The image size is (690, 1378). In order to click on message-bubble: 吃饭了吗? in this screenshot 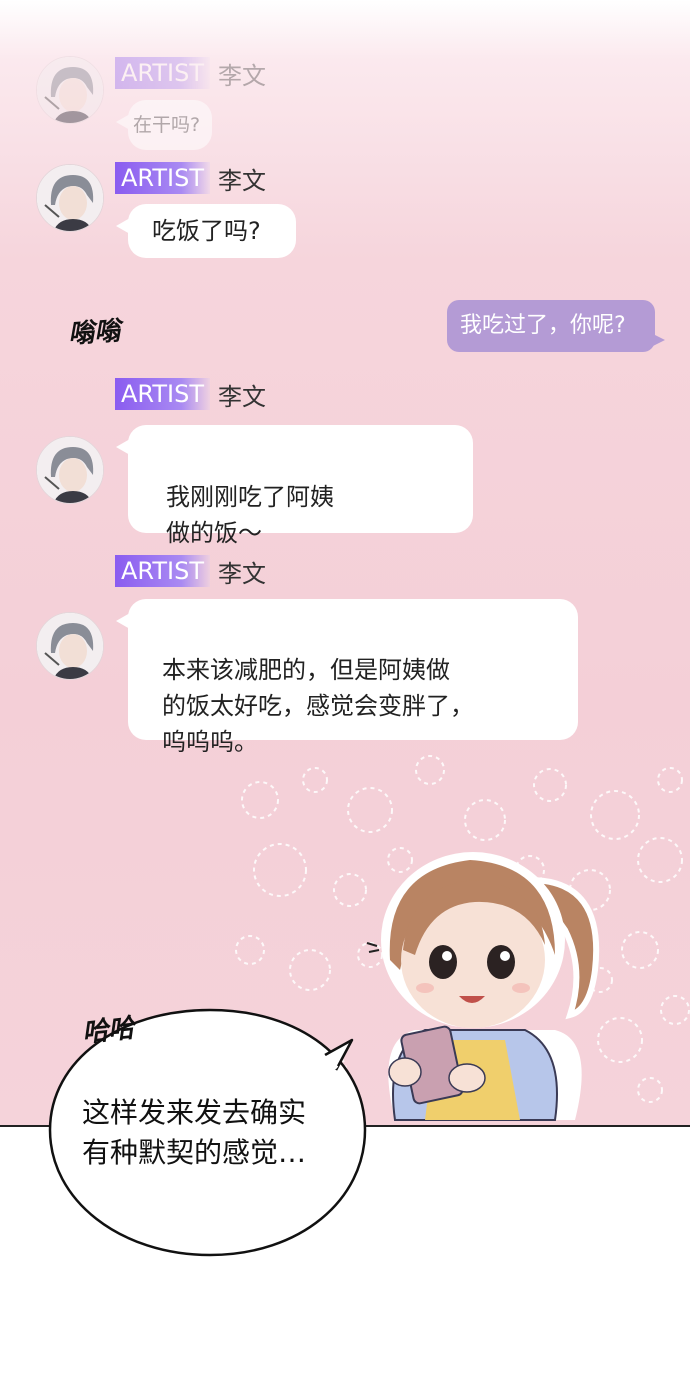, I will do `click(206, 231)`.